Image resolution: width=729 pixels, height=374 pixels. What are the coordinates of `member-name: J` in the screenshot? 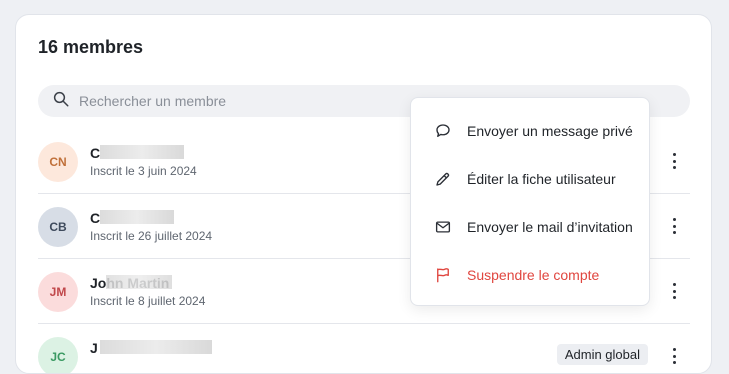 It's located at (94, 348).